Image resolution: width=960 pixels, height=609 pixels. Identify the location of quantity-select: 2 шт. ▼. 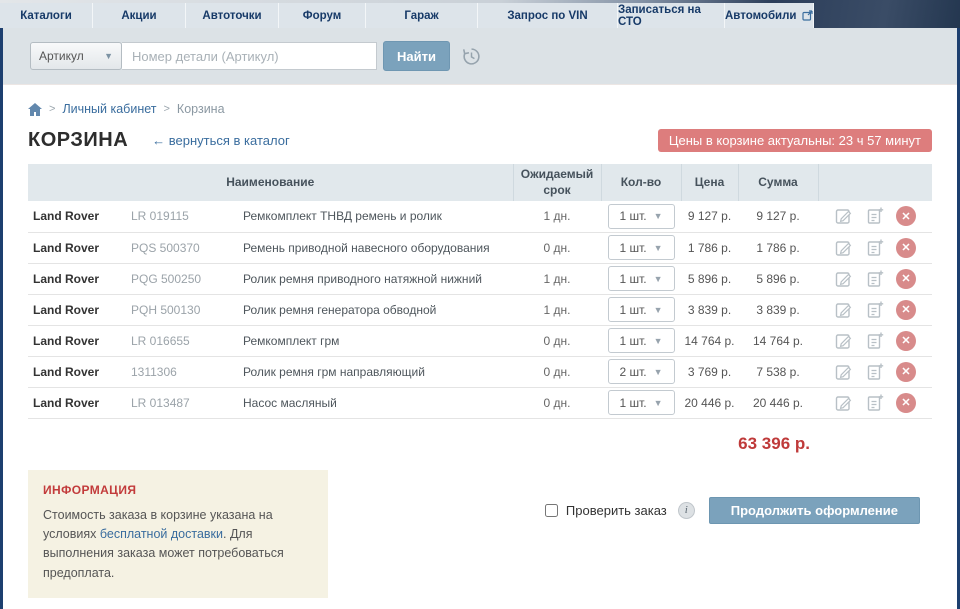
(641, 371).